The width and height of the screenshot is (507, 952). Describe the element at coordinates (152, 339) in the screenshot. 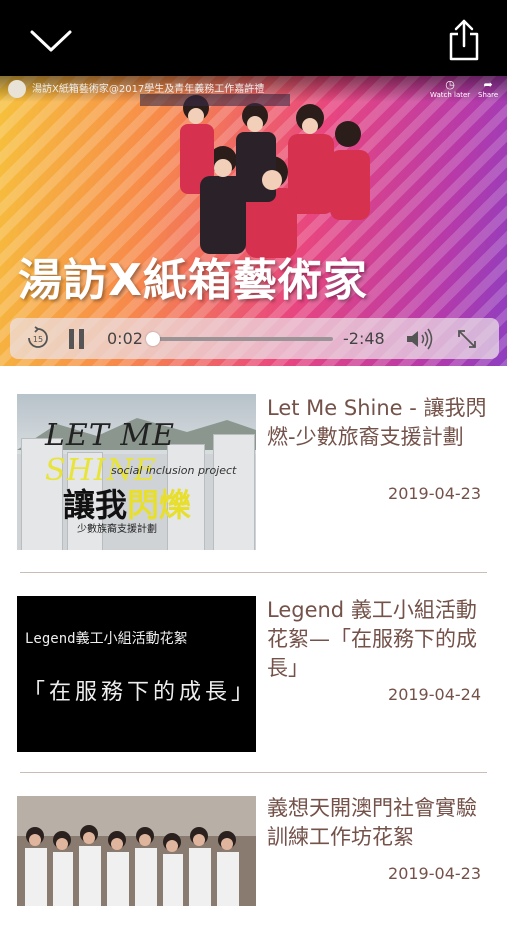

I see `scrubber-thumb` at that location.